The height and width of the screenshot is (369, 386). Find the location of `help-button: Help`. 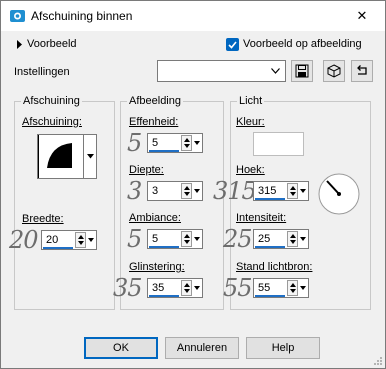

help-button: Help is located at coordinates (283, 348).